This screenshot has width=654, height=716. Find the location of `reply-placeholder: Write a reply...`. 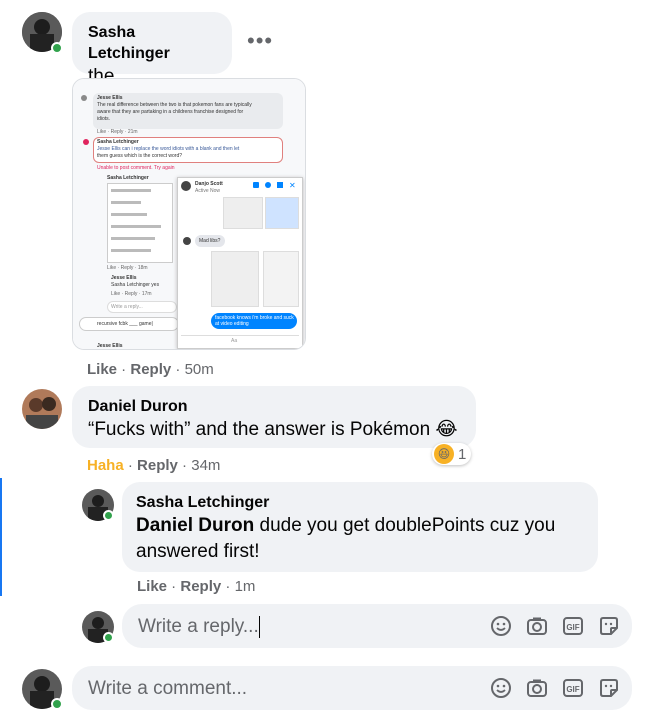

reply-placeholder: Write a reply... is located at coordinates (198, 626).